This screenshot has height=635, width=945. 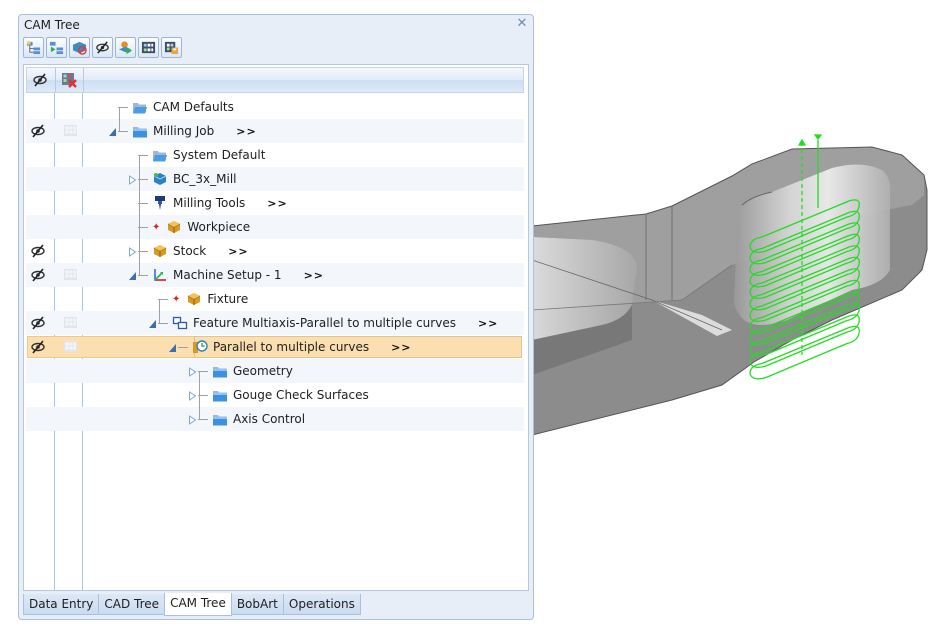 I want to click on tree-node: ✦ Workpiece, so click(x=201, y=227).